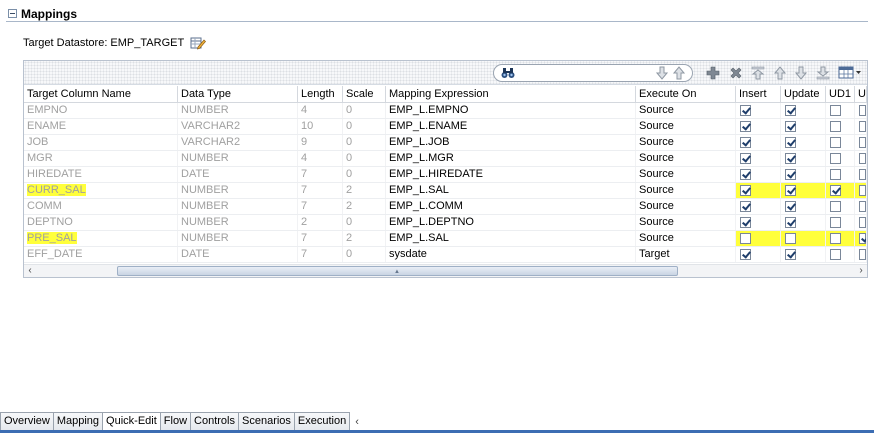 The image size is (874, 436). Describe the element at coordinates (364, 94) in the screenshot. I see `col-header-scale: Scale` at that location.